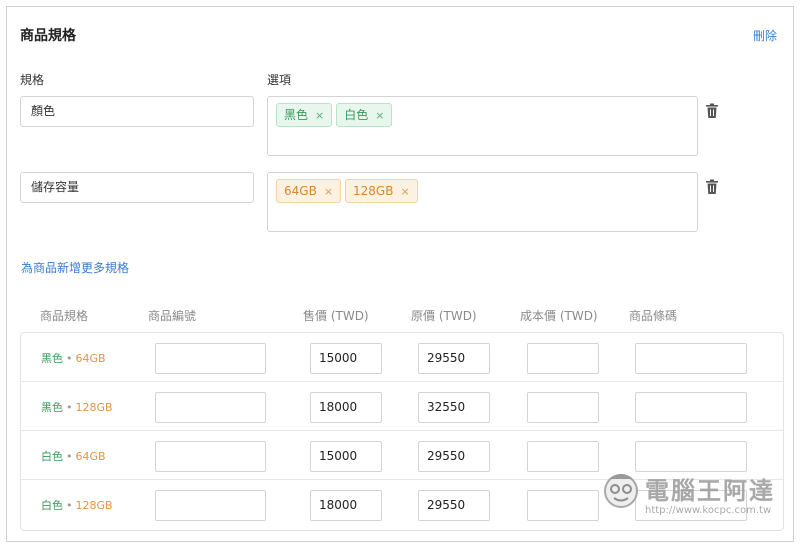 The height and width of the screenshot is (548, 800). I want to click on variant-label: 白色 • 128GB, so click(77, 505).